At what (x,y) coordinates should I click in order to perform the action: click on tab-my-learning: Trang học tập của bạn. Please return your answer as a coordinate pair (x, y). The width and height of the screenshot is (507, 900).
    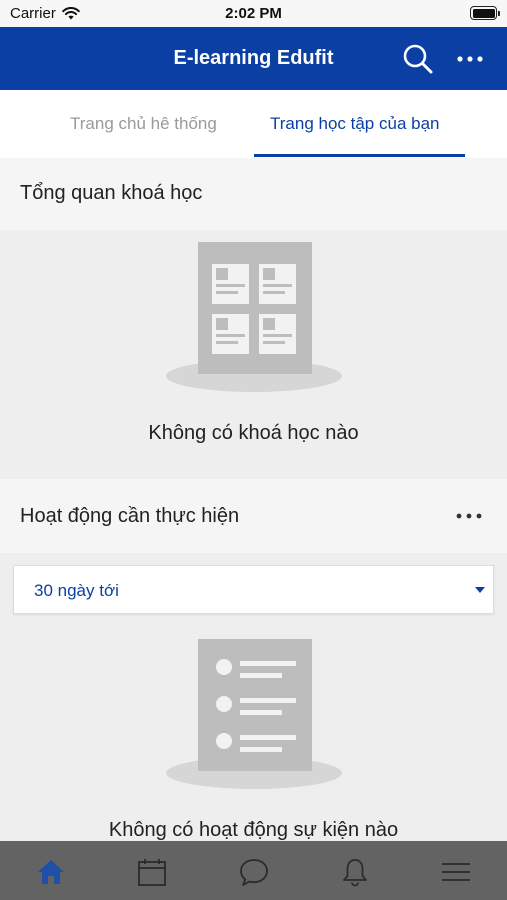
    Looking at the image, I should click on (355, 124).